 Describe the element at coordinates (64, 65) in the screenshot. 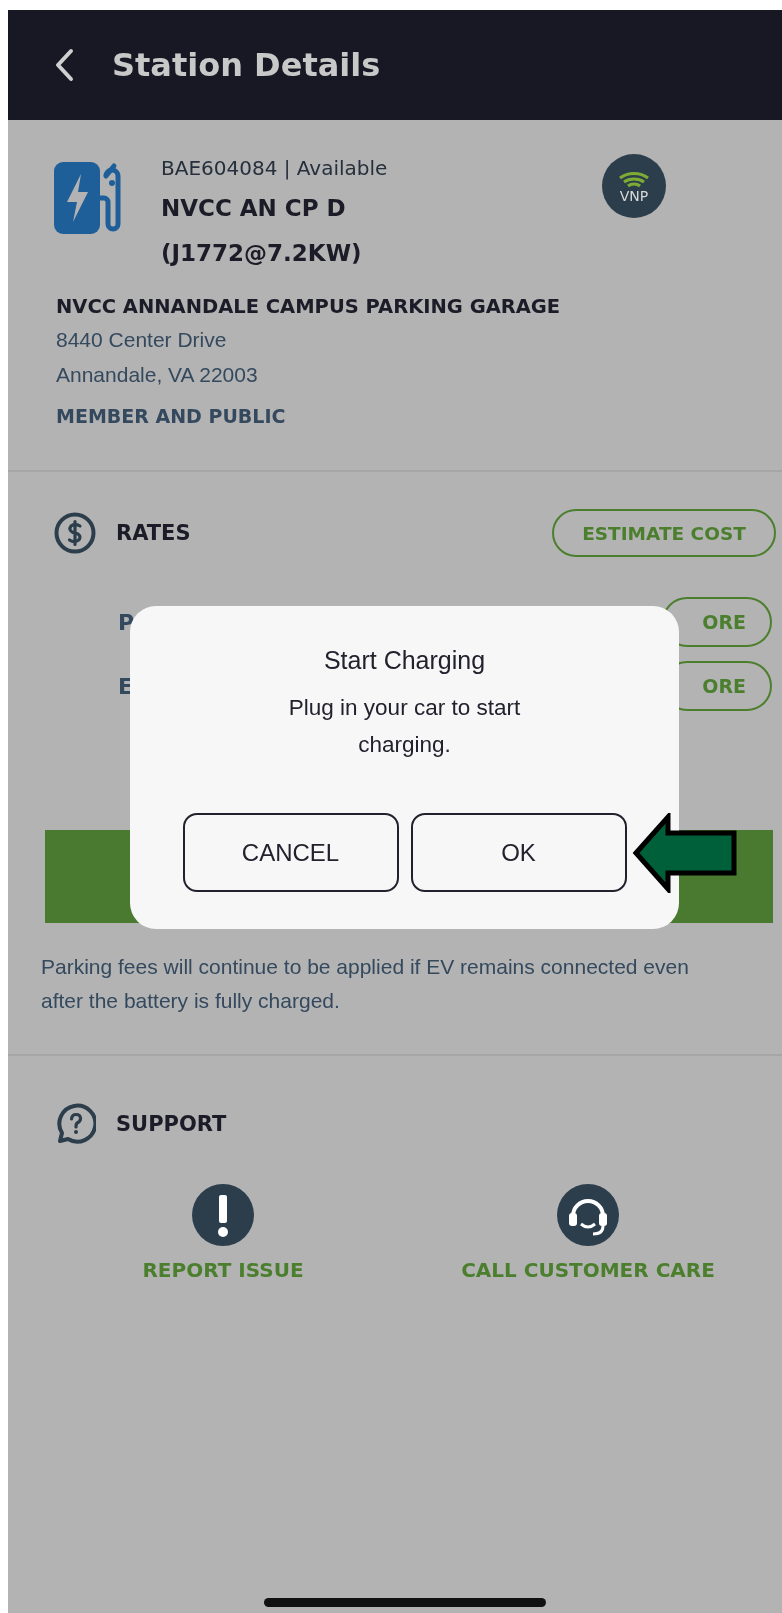

I see `back-icon` at that location.